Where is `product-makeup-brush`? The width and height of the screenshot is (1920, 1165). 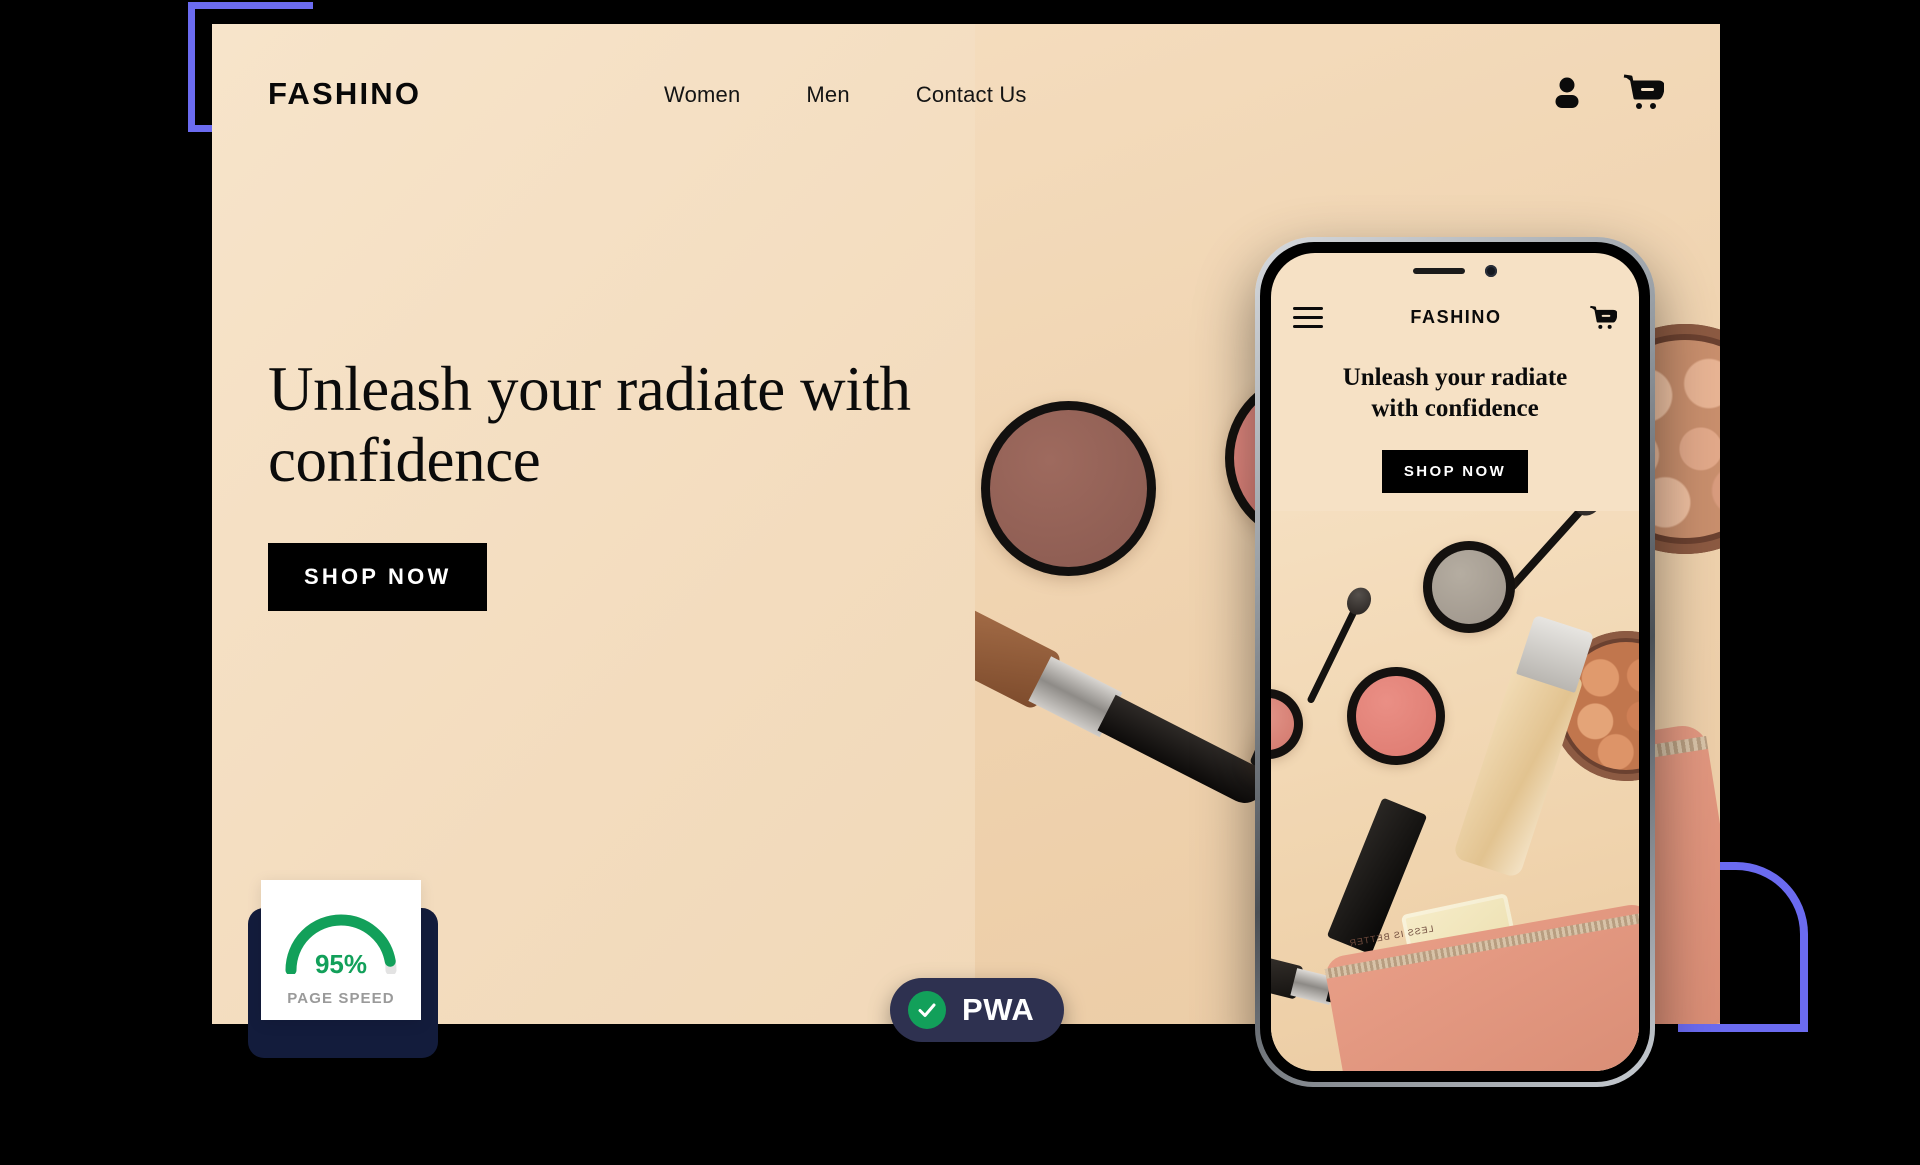 product-makeup-brush is located at coordinates (1123, 698).